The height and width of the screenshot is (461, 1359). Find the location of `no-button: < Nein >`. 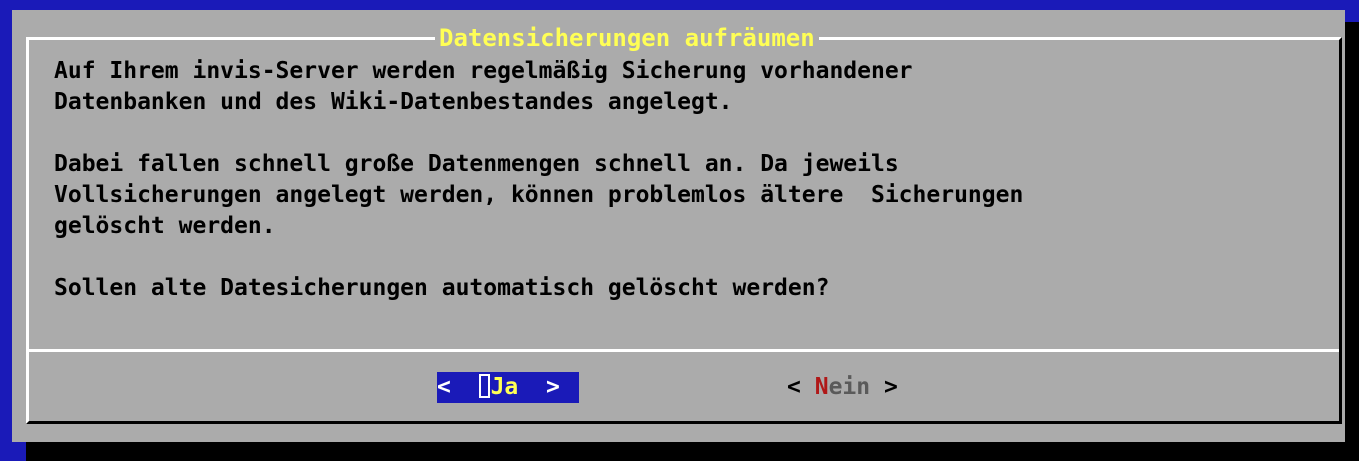

no-button: < Nein > is located at coordinates (842, 387).